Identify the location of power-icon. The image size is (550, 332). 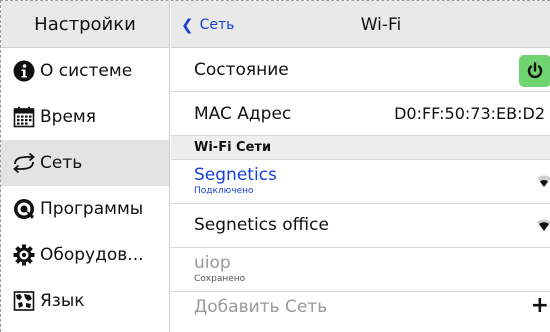
(535, 70).